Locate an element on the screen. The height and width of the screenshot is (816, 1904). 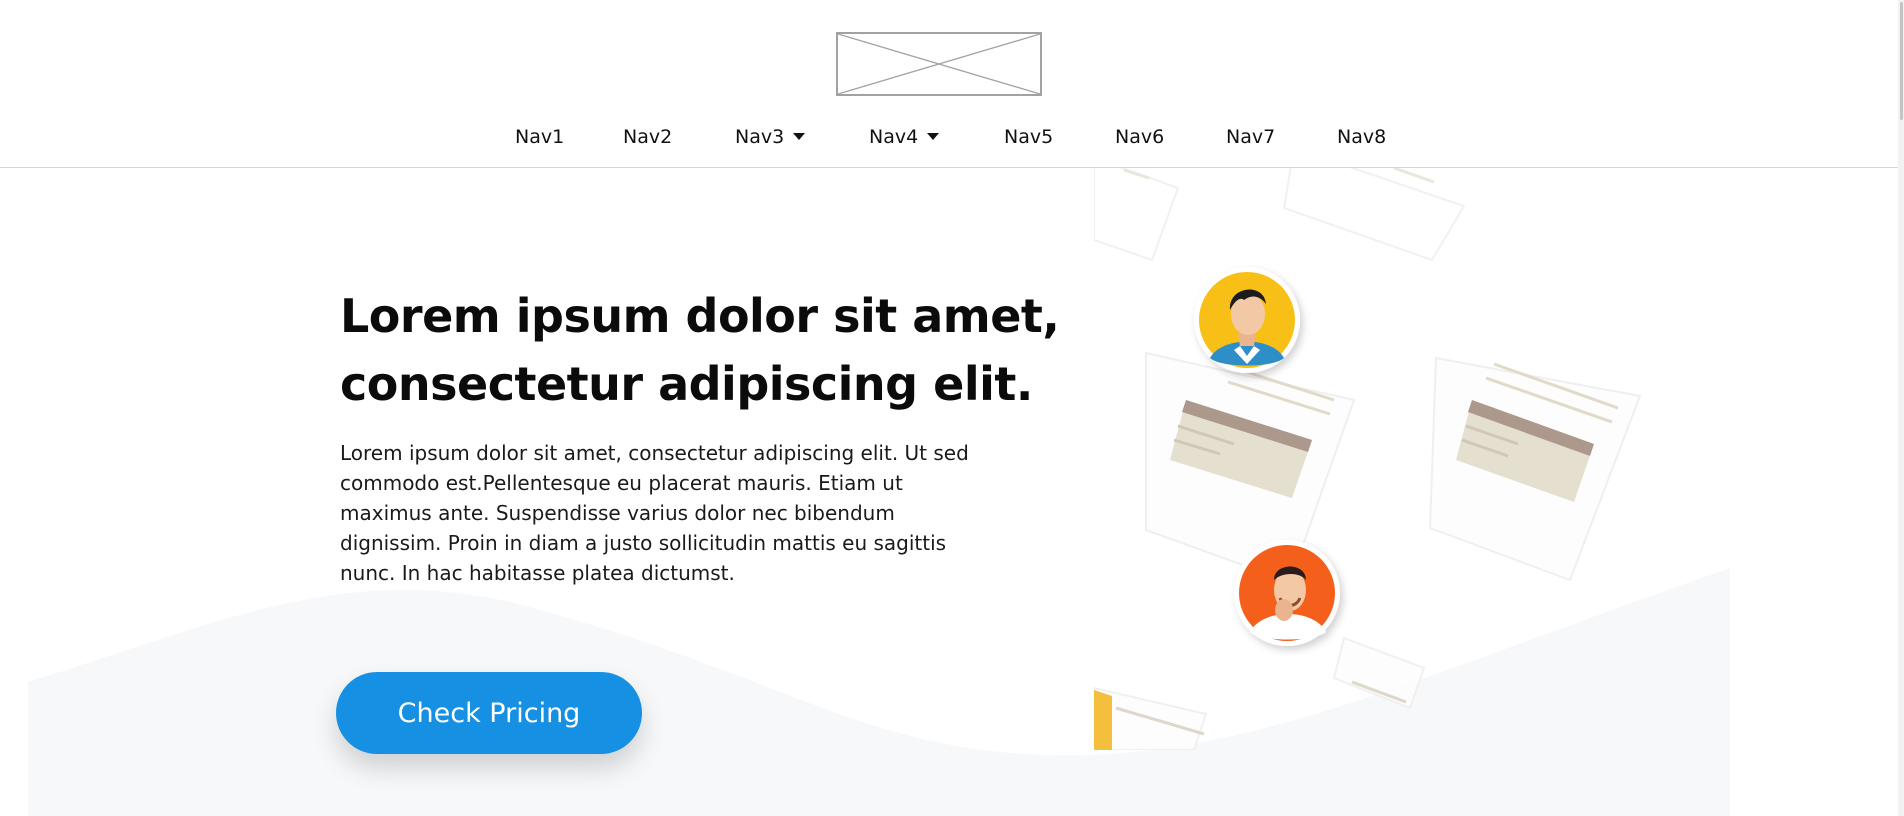
logo-placeholder is located at coordinates (939, 64).